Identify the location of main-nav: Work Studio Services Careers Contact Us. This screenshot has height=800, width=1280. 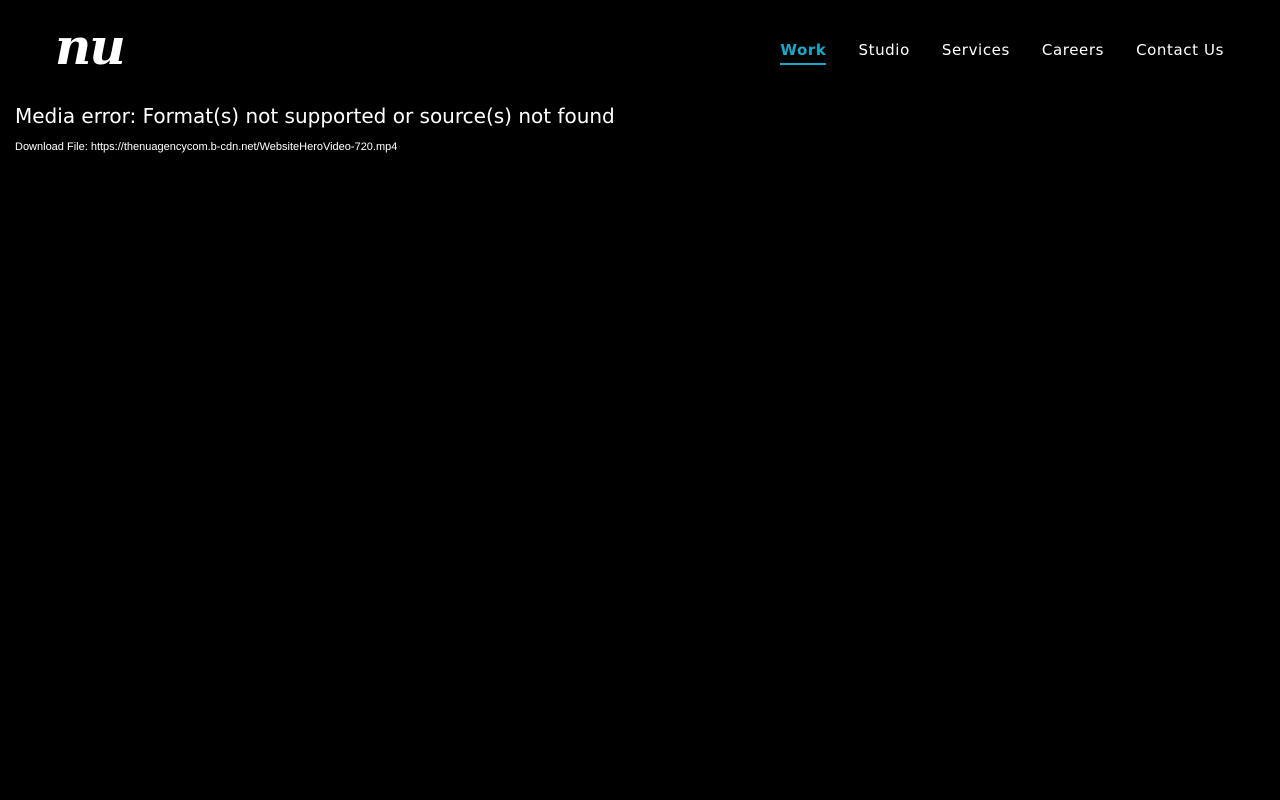
(1002, 52).